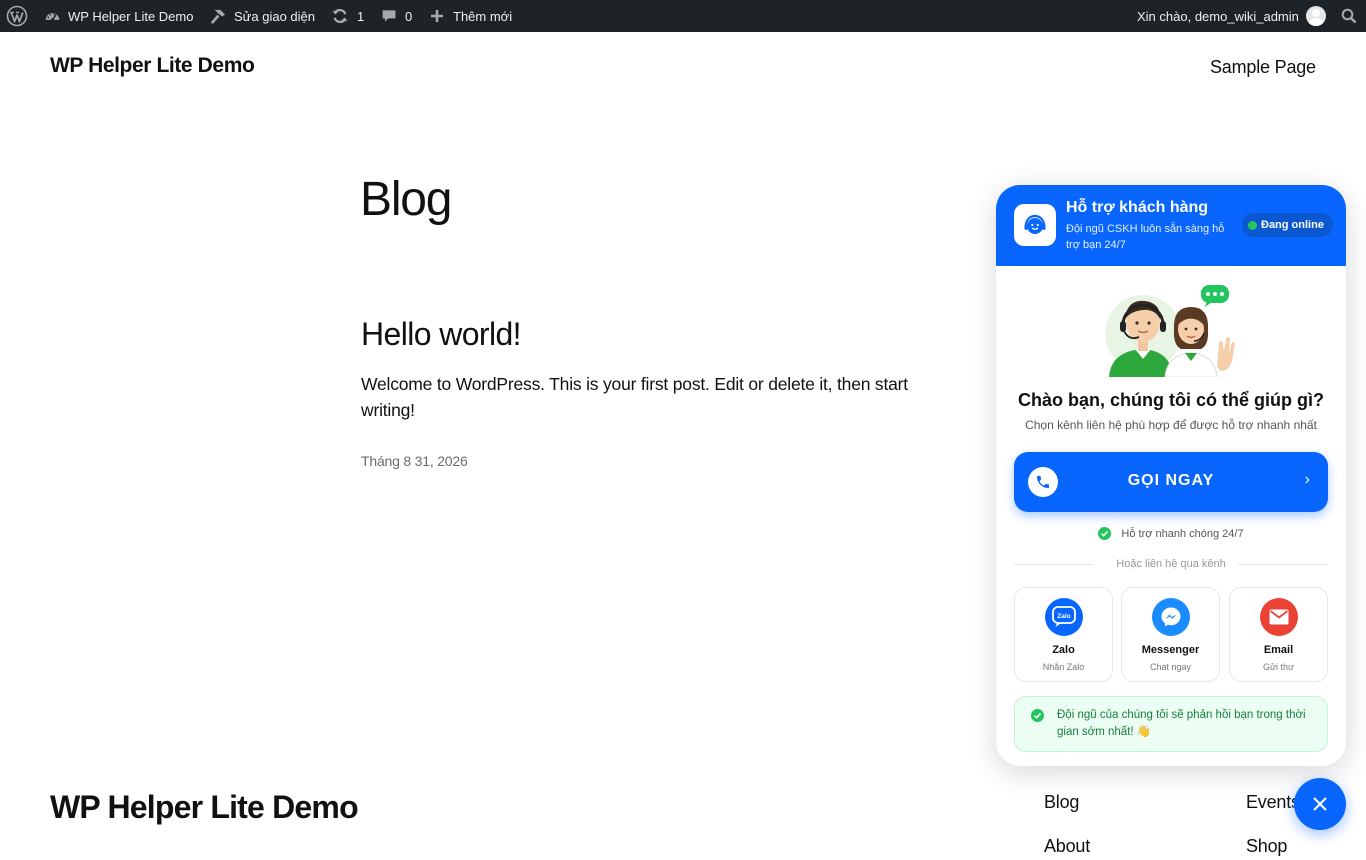  What do you see at coordinates (406, 199) in the screenshot?
I see `page-title: Blog` at bounding box center [406, 199].